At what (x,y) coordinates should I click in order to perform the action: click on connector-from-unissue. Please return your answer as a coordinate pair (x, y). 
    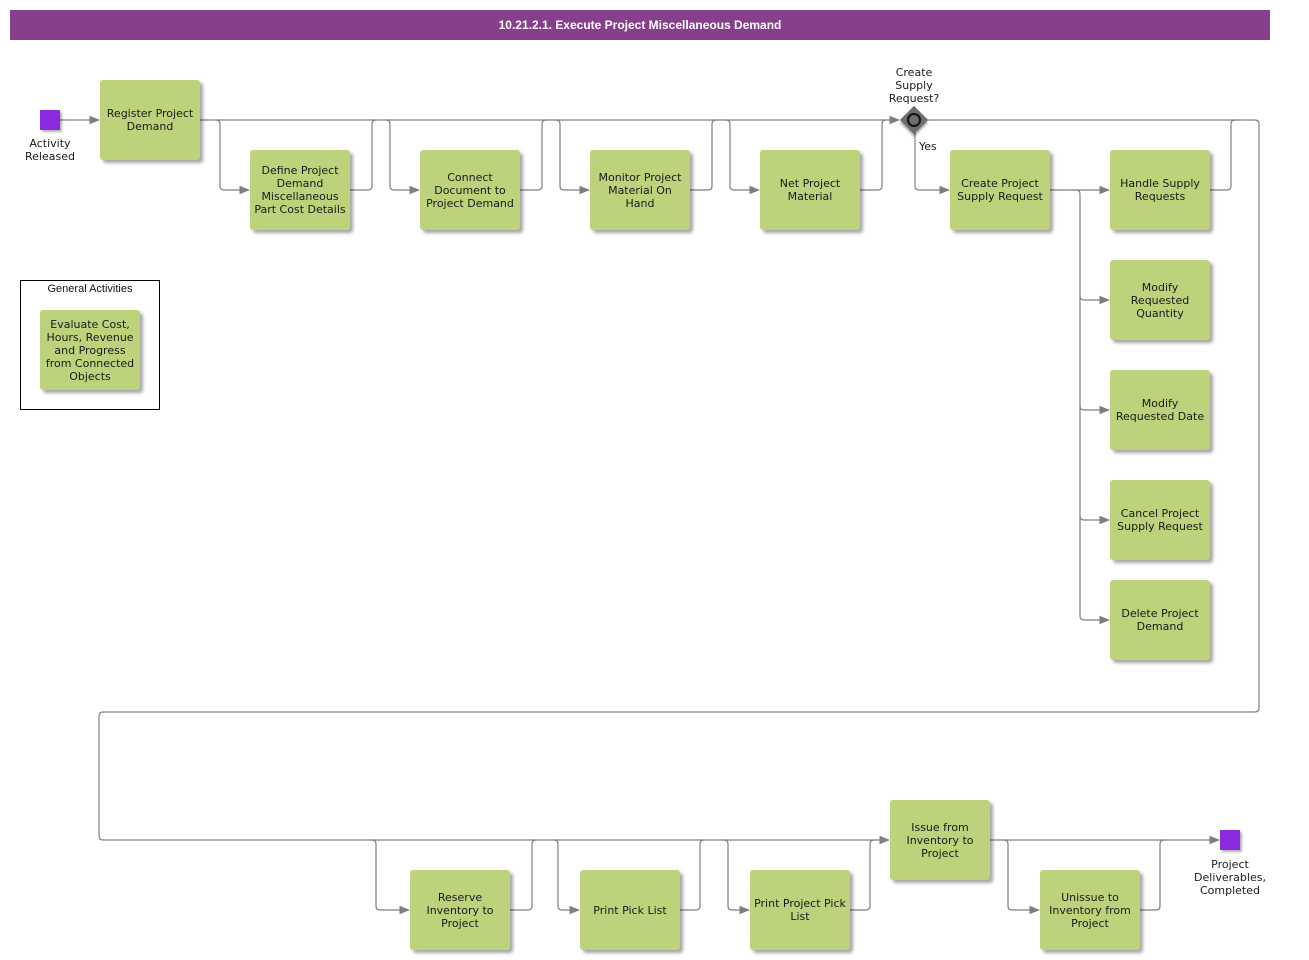
    Looking at the image, I should click on (1152, 875).